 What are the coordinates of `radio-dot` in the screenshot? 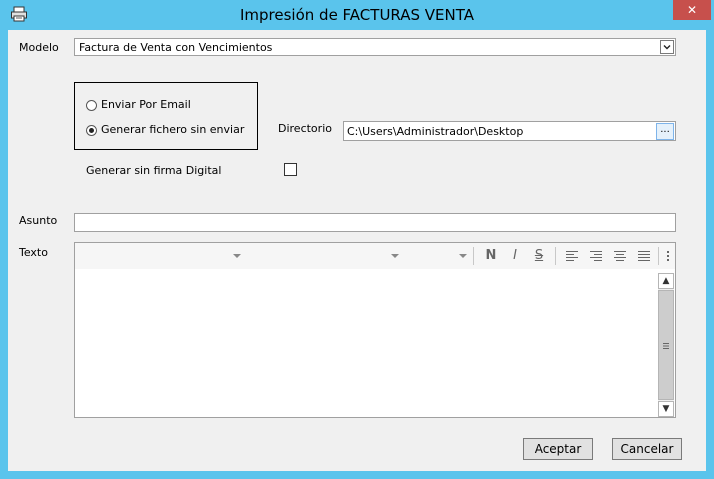 It's located at (91, 130).